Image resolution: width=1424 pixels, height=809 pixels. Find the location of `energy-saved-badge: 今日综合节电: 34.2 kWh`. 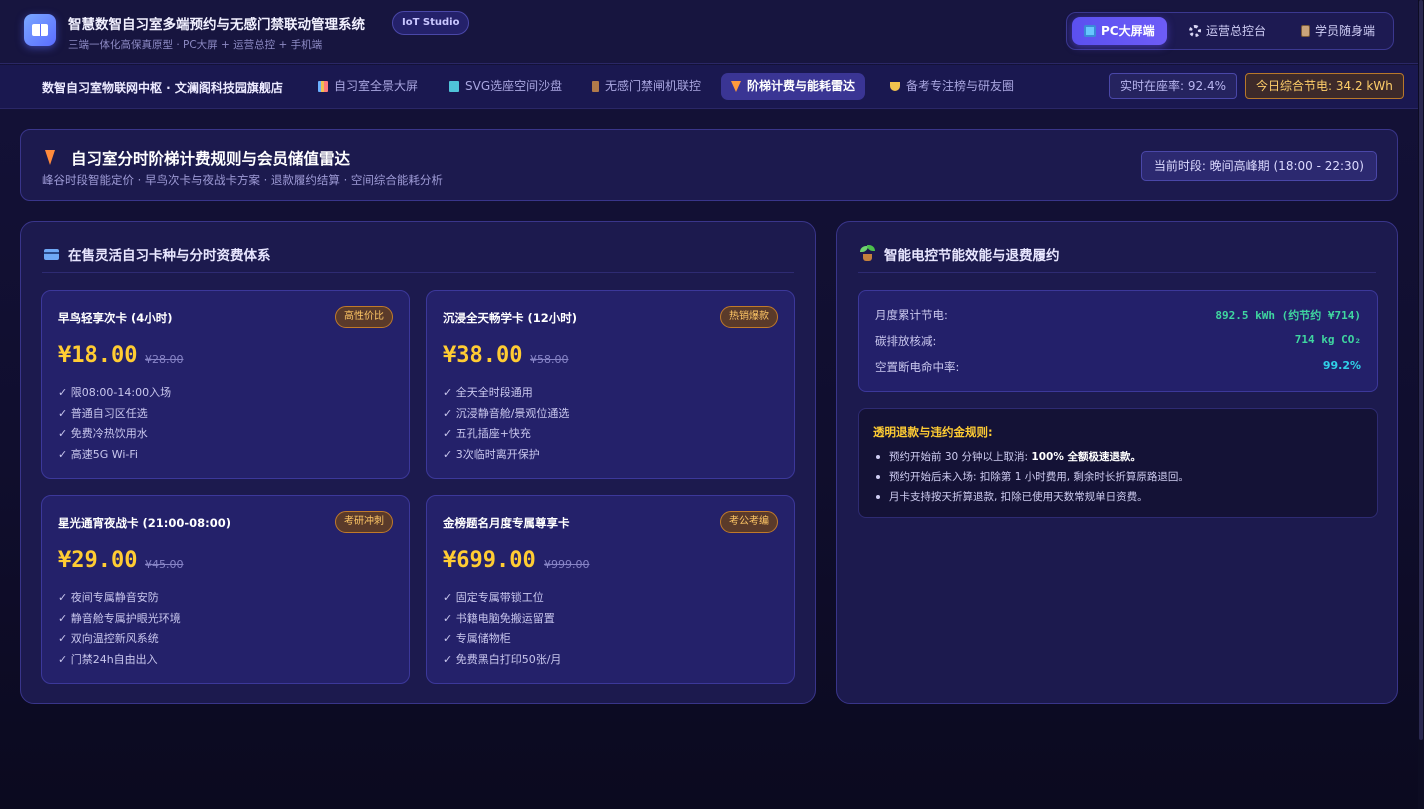

energy-saved-badge: 今日综合节电: 34.2 kWh is located at coordinates (1324, 86).